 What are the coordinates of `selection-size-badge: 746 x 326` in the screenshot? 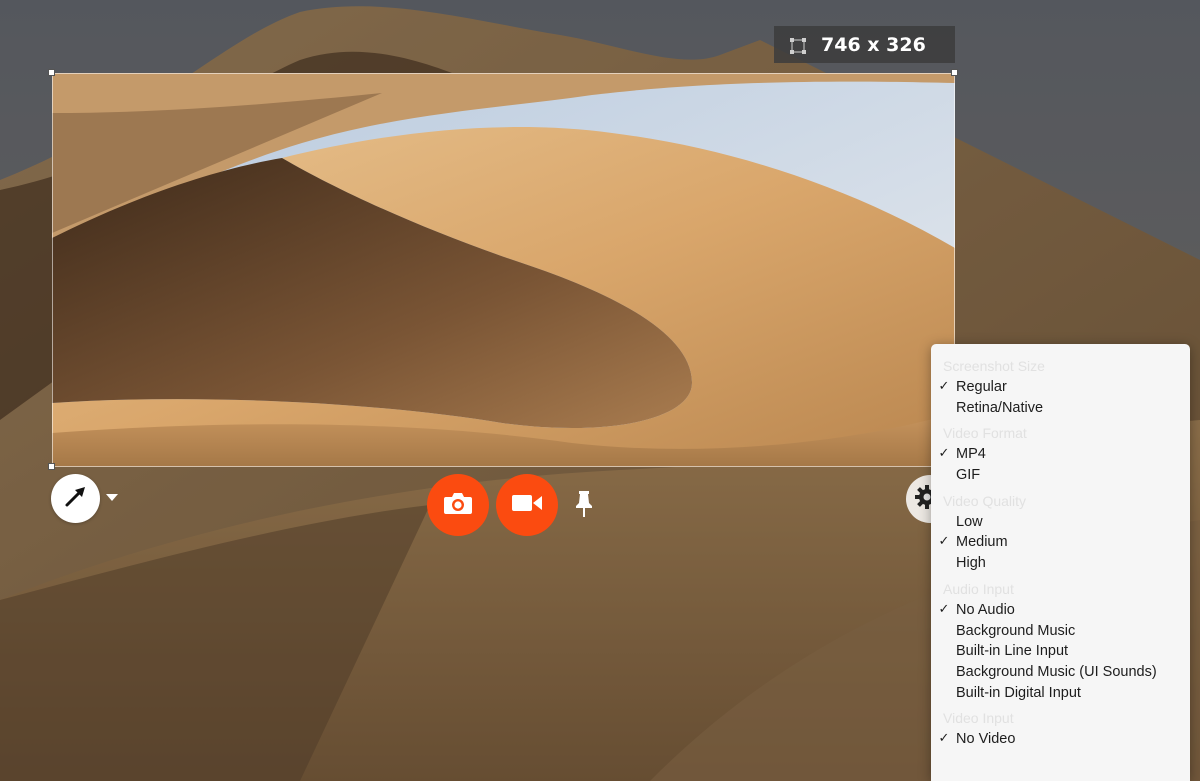 It's located at (864, 44).